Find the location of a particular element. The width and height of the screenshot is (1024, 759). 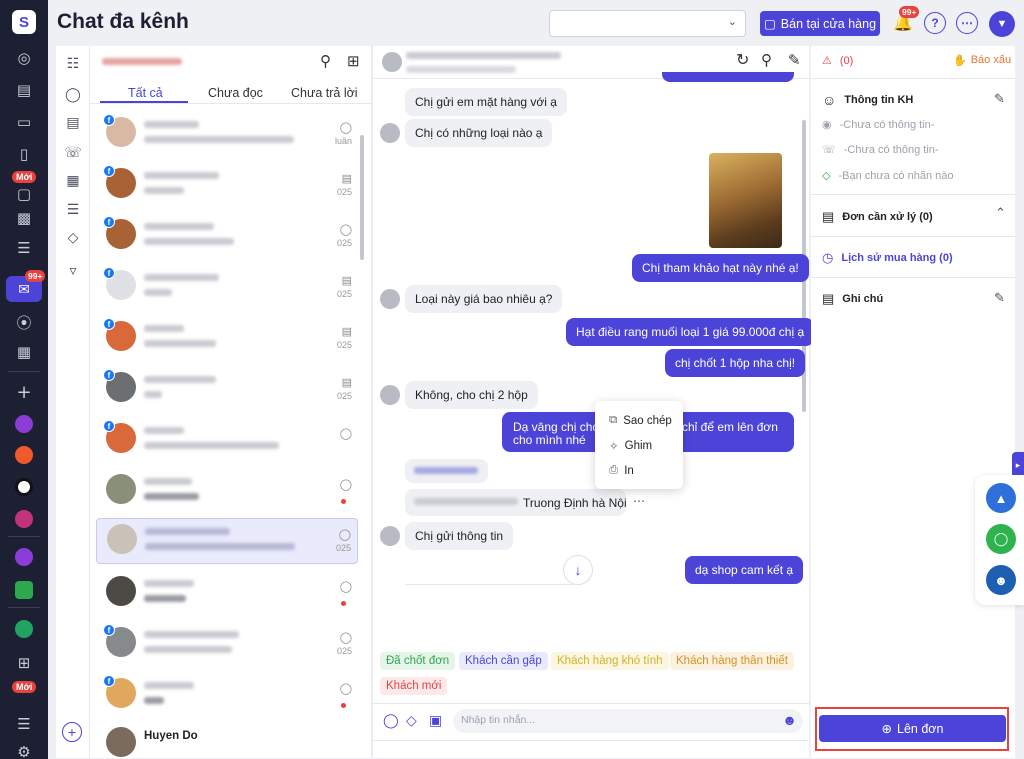

scroll-down-button: ↓ is located at coordinates (578, 570).